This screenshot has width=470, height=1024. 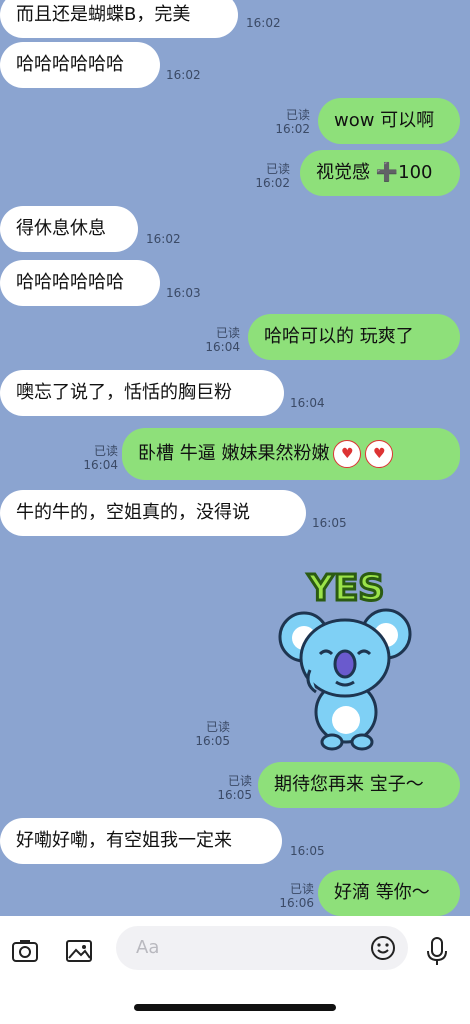 What do you see at coordinates (346, 588) in the screenshot?
I see `svg-text: YES` at bounding box center [346, 588].